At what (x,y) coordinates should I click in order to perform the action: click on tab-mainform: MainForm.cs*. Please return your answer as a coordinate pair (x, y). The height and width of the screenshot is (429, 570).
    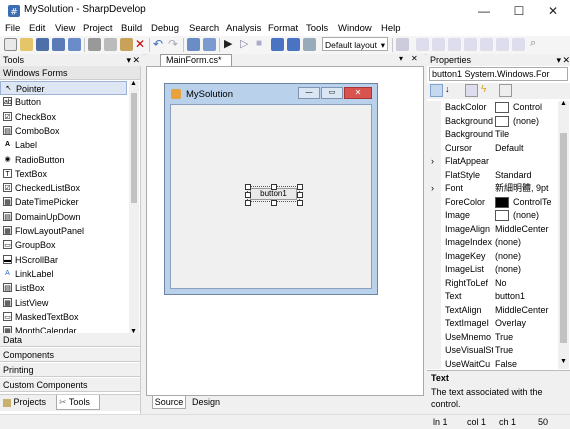
    Looking at the image, I should click on (196, 60).